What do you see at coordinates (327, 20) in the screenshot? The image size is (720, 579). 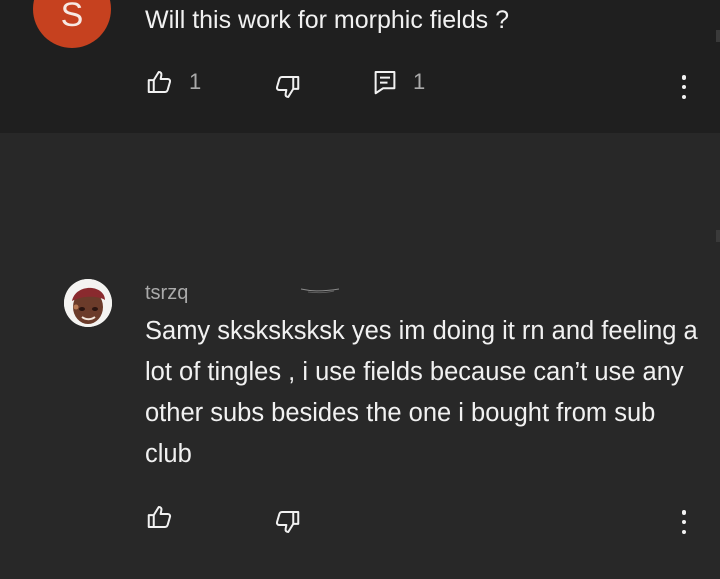 I see `comment-text: Will this work for morphic fields ?` at bounding box center [327, 20].